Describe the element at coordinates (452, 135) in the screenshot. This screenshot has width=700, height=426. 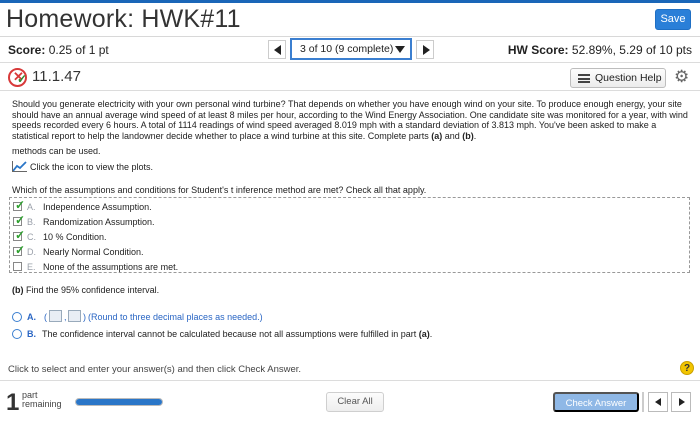
I see `stem-and: and` at that location.